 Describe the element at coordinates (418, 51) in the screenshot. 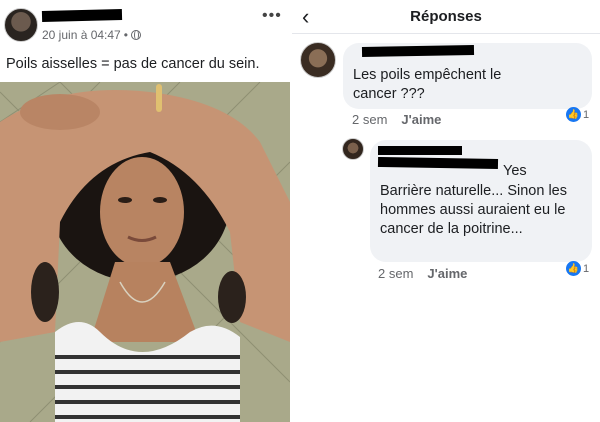

I see `commenter-name-redacted` at that location.